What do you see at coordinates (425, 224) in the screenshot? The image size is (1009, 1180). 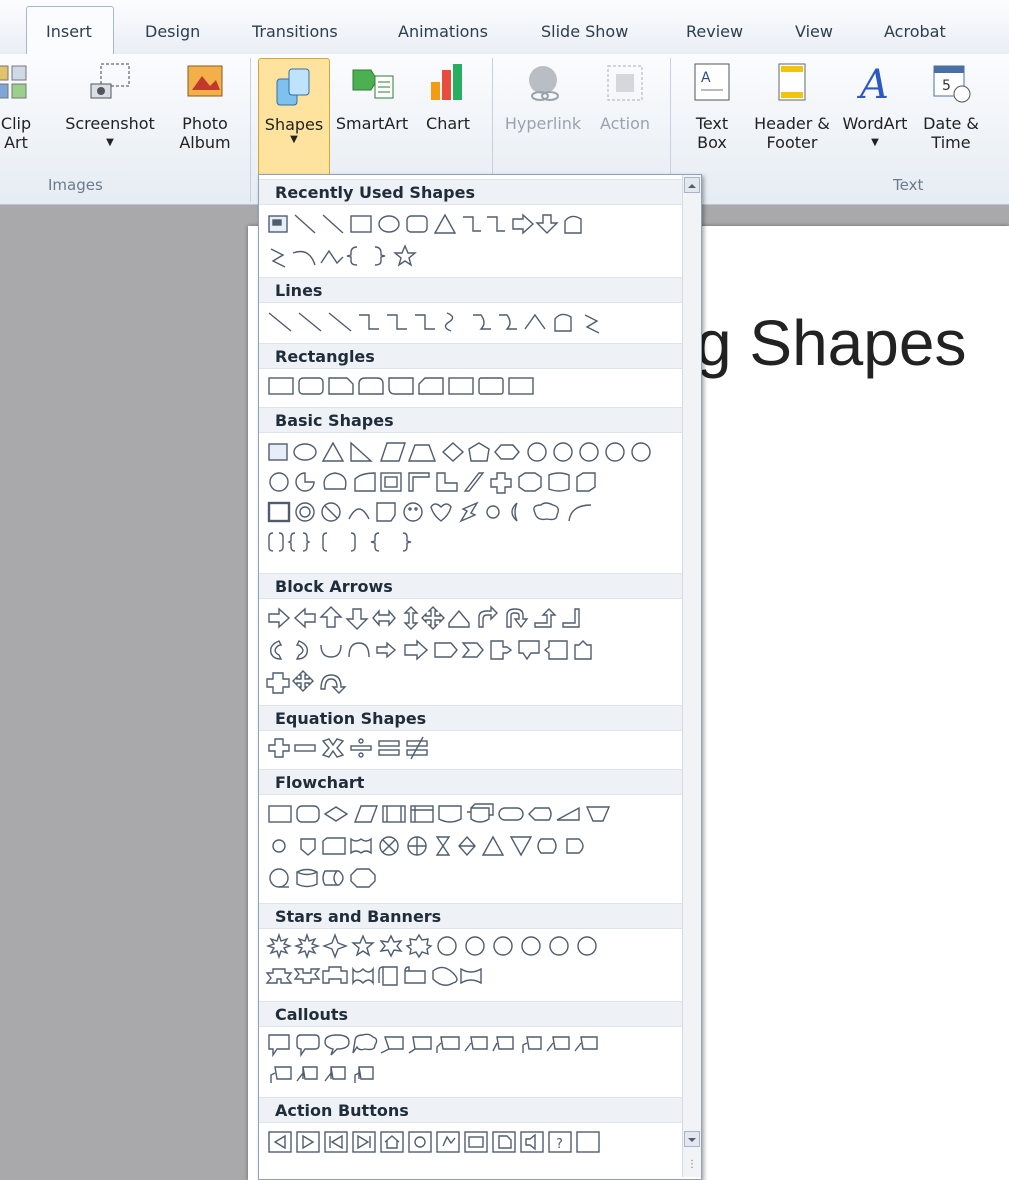 I see `recent-shapes-icons` at bounding box center [425, 224].